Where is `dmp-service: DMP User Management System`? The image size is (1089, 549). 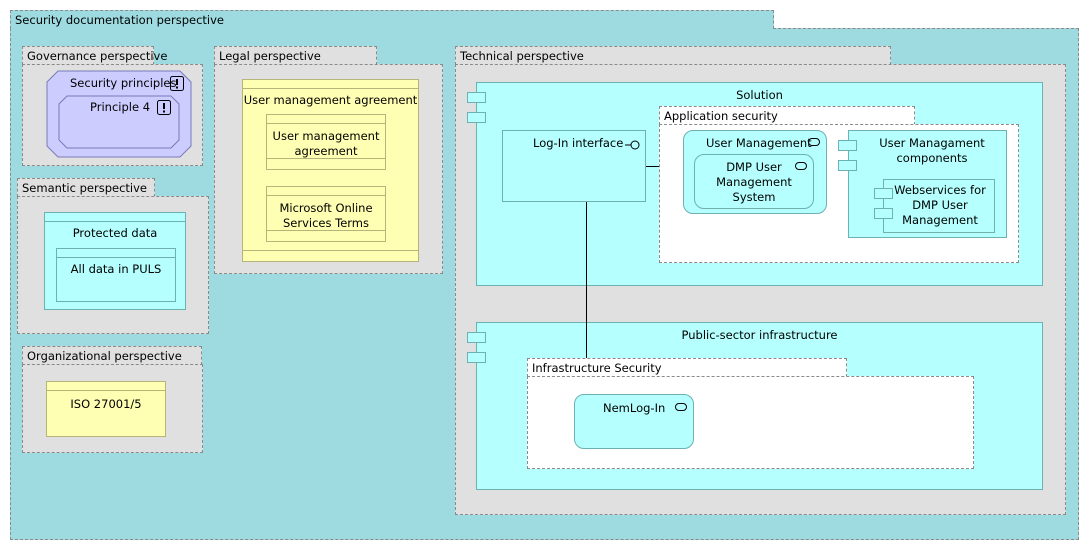 dmp-service: DMP User Management System is located at coordinates (754, 181).